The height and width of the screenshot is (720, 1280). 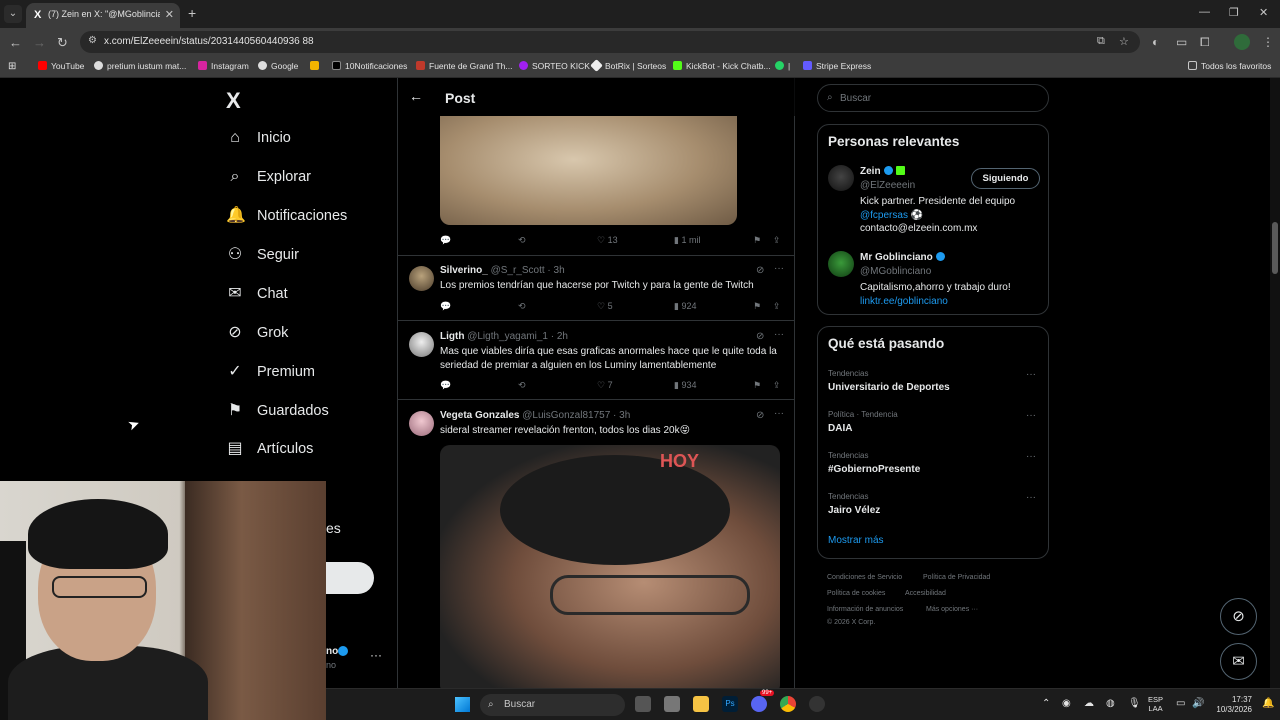 What do you see at coordinates (865, 609) in the screenshot?
I see `footer-link: Información de anuncios` at bounding box center [865, 609].